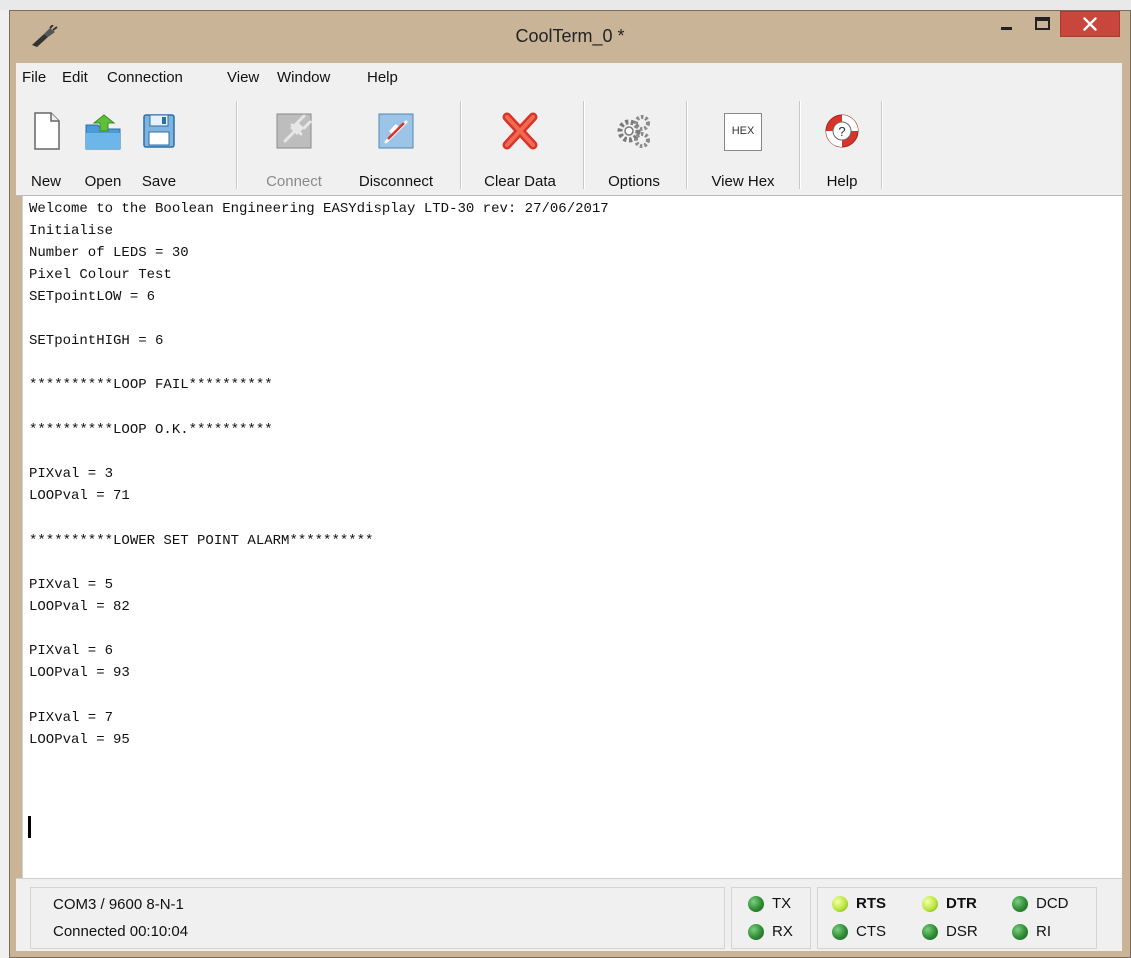 This screenshot has height=958, width=1131. Describe the element at coordinates (103, 132) in the screenshot. I see `open-folder-icon` at that location.